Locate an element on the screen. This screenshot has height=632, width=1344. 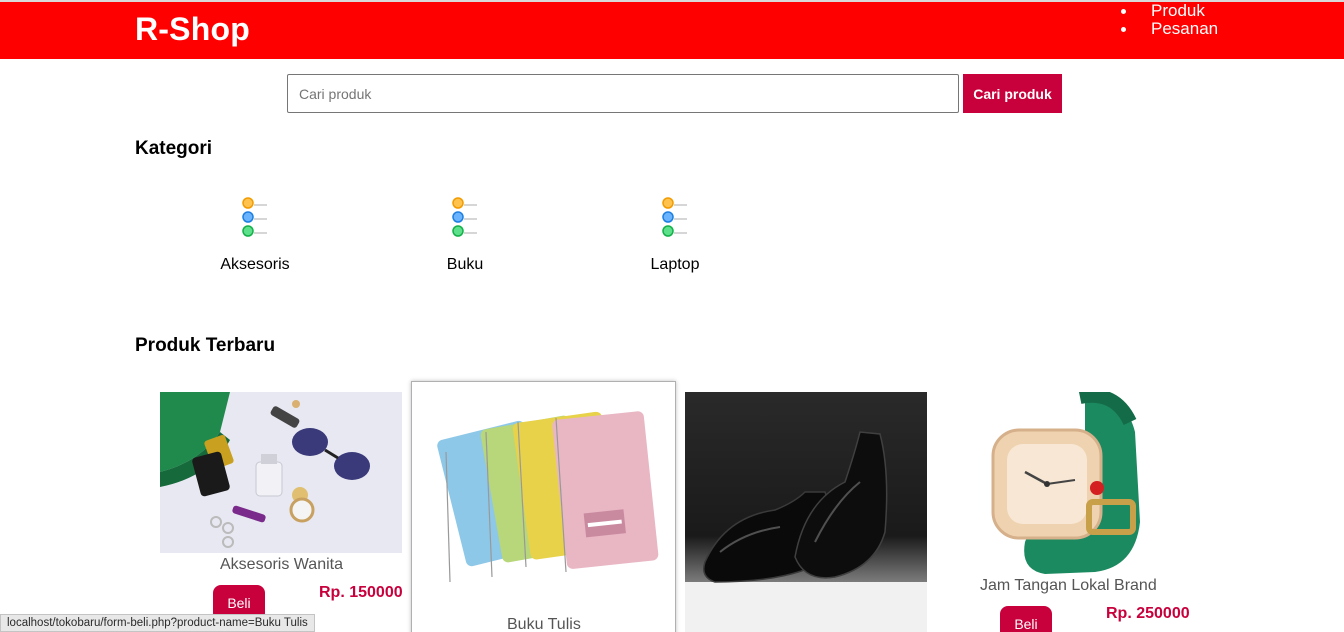
category-label: Aksesoris is located at coordinates (255, 264).